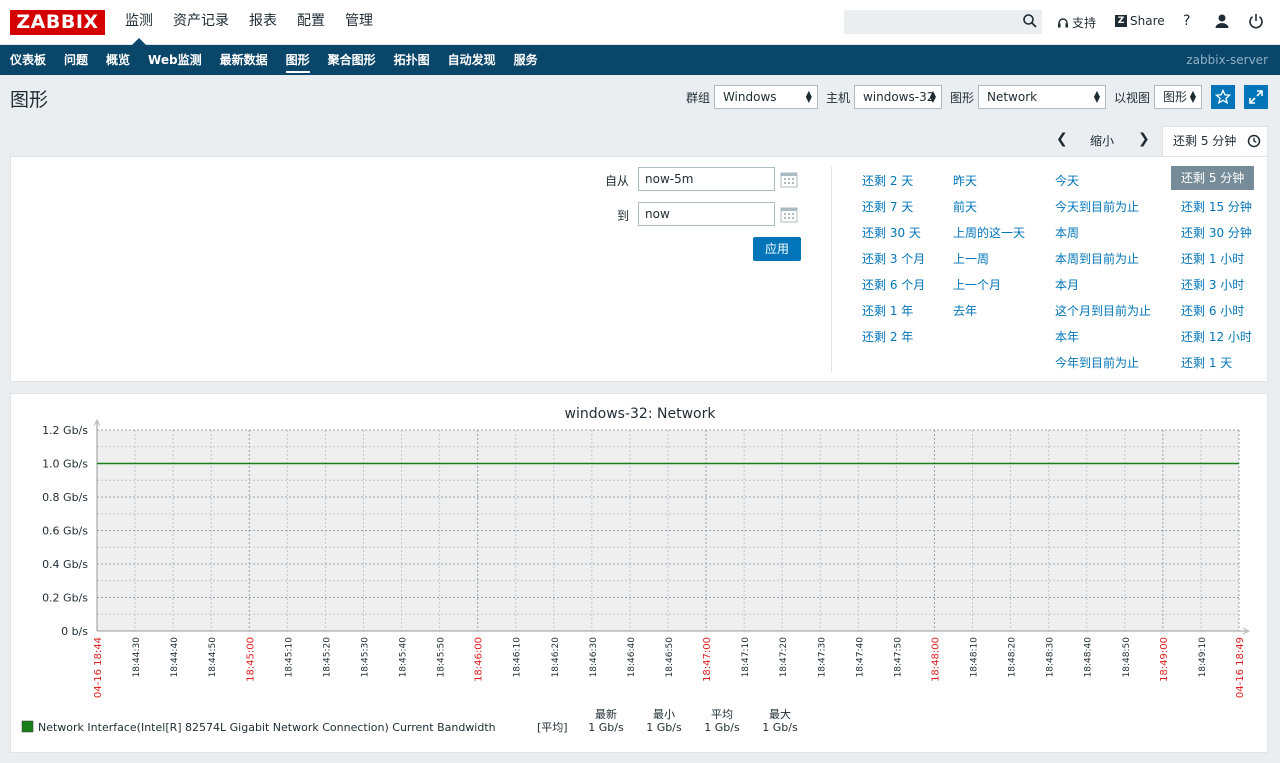  What do you see at coordinates (822, 657) in the screenshot?
I see `x-tick-label: 18:47:30` at bounding box center [822, 657].